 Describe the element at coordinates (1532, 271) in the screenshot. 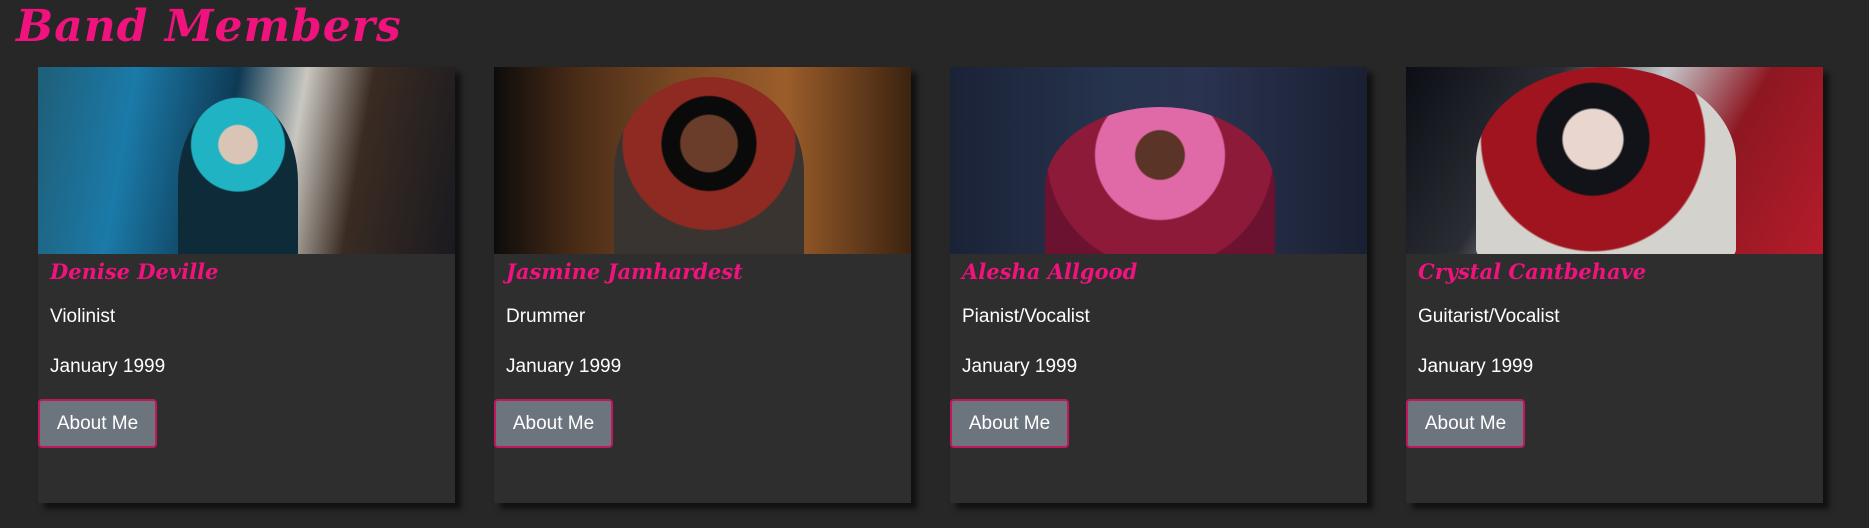

I see `member-name: Crystal Cantbehave` at that location.